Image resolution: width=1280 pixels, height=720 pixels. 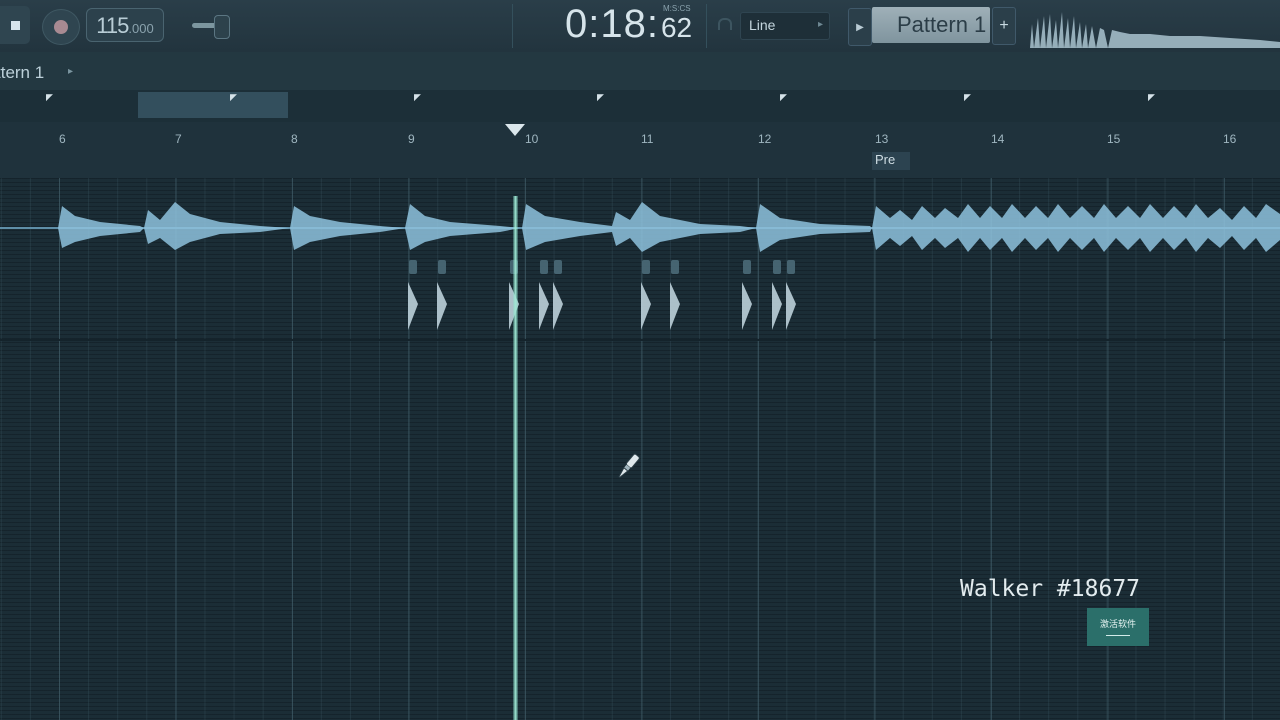 What do you see at coordinates (22, 73) in the screenshot?
I see `pattern-label: ttern 1` at bounding box center [22, 73].